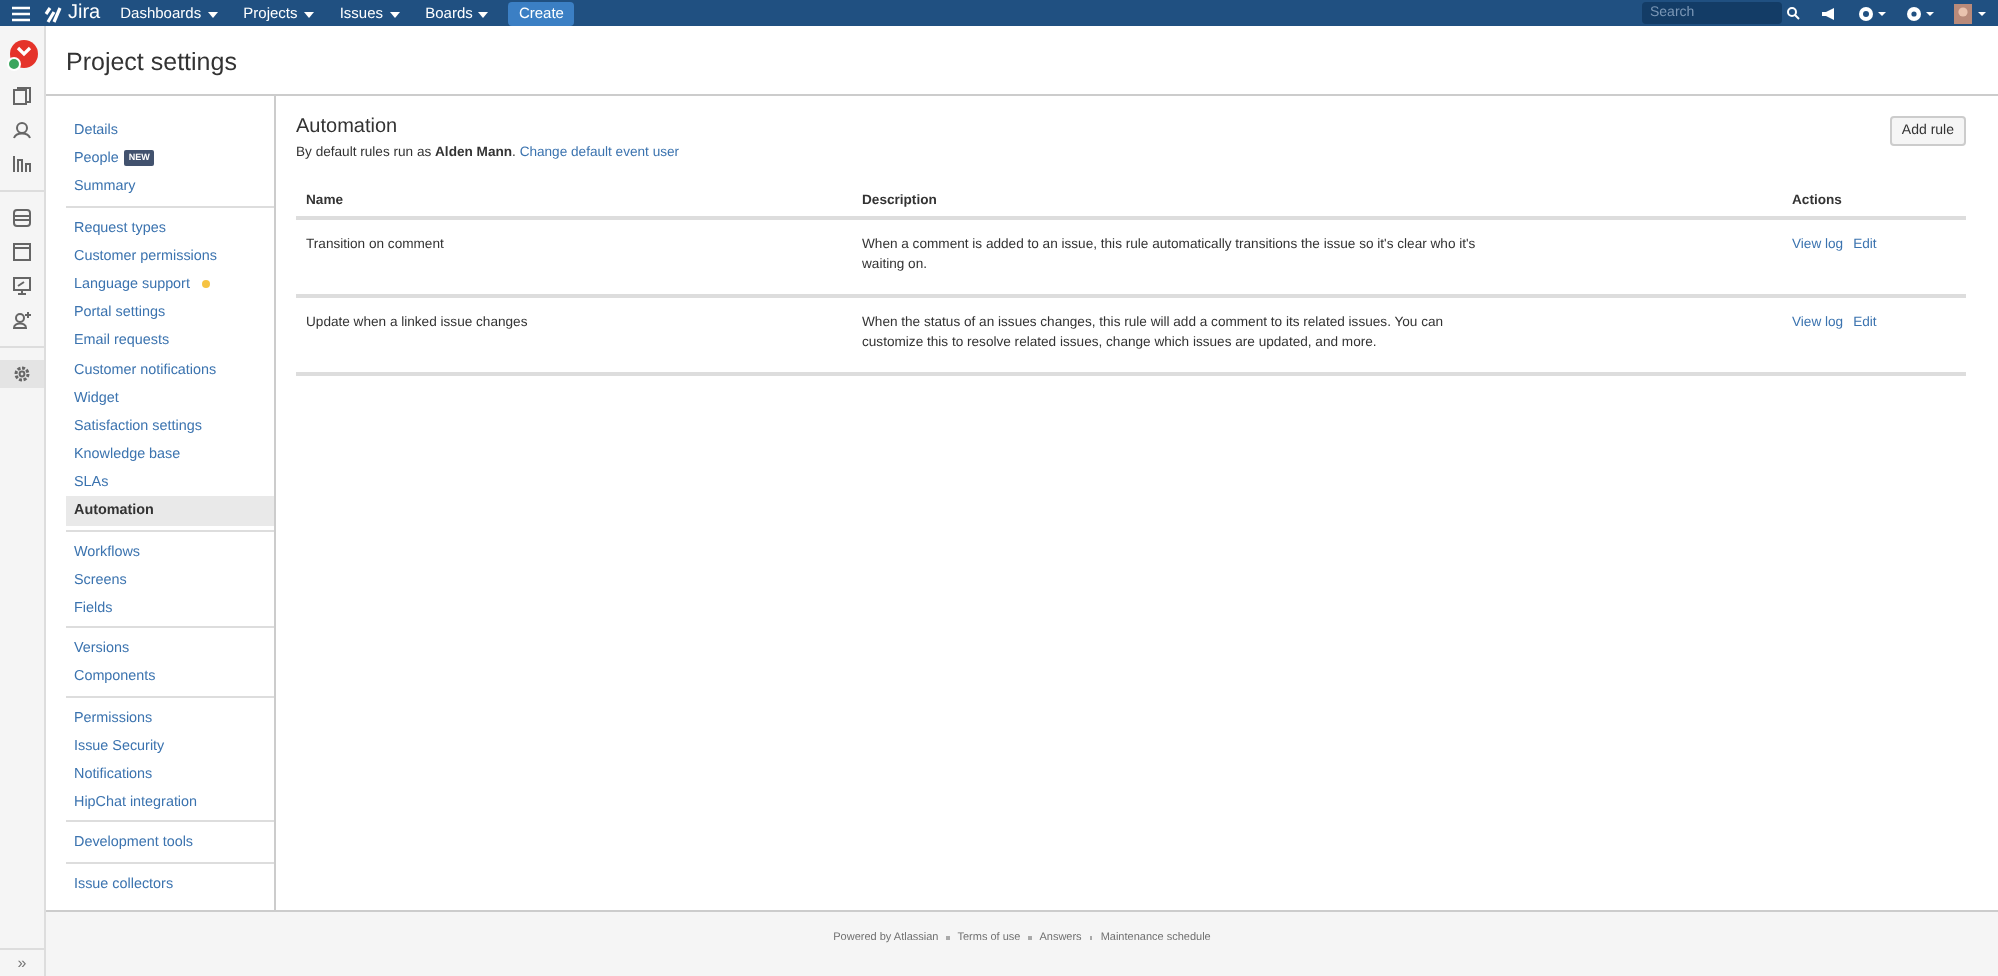 Image resolution: width=1998 pixels, height=976 pixels. What do you see at coordinates (54, 13) in the screenshot?
I see `logo-icon` at bounding box center [54, 13].